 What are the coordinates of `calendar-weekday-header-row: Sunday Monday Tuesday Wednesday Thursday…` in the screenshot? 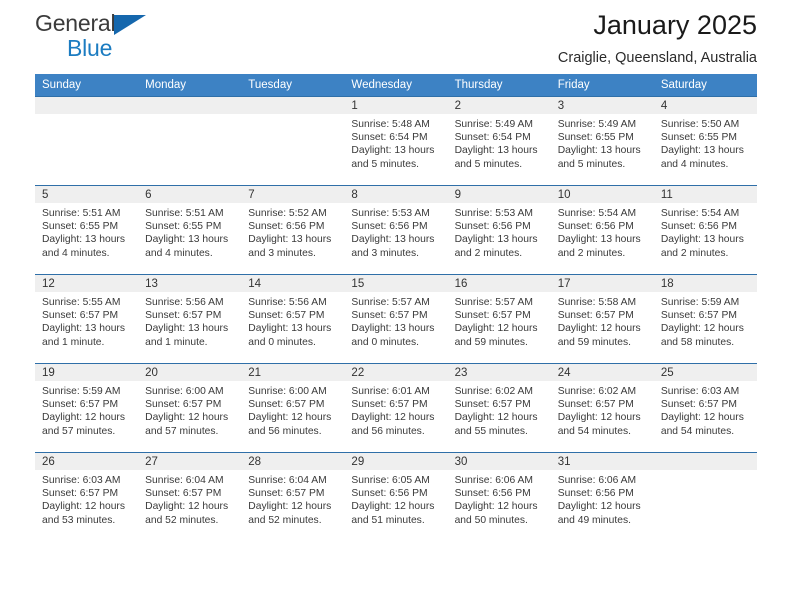 It's located at (396, 85).